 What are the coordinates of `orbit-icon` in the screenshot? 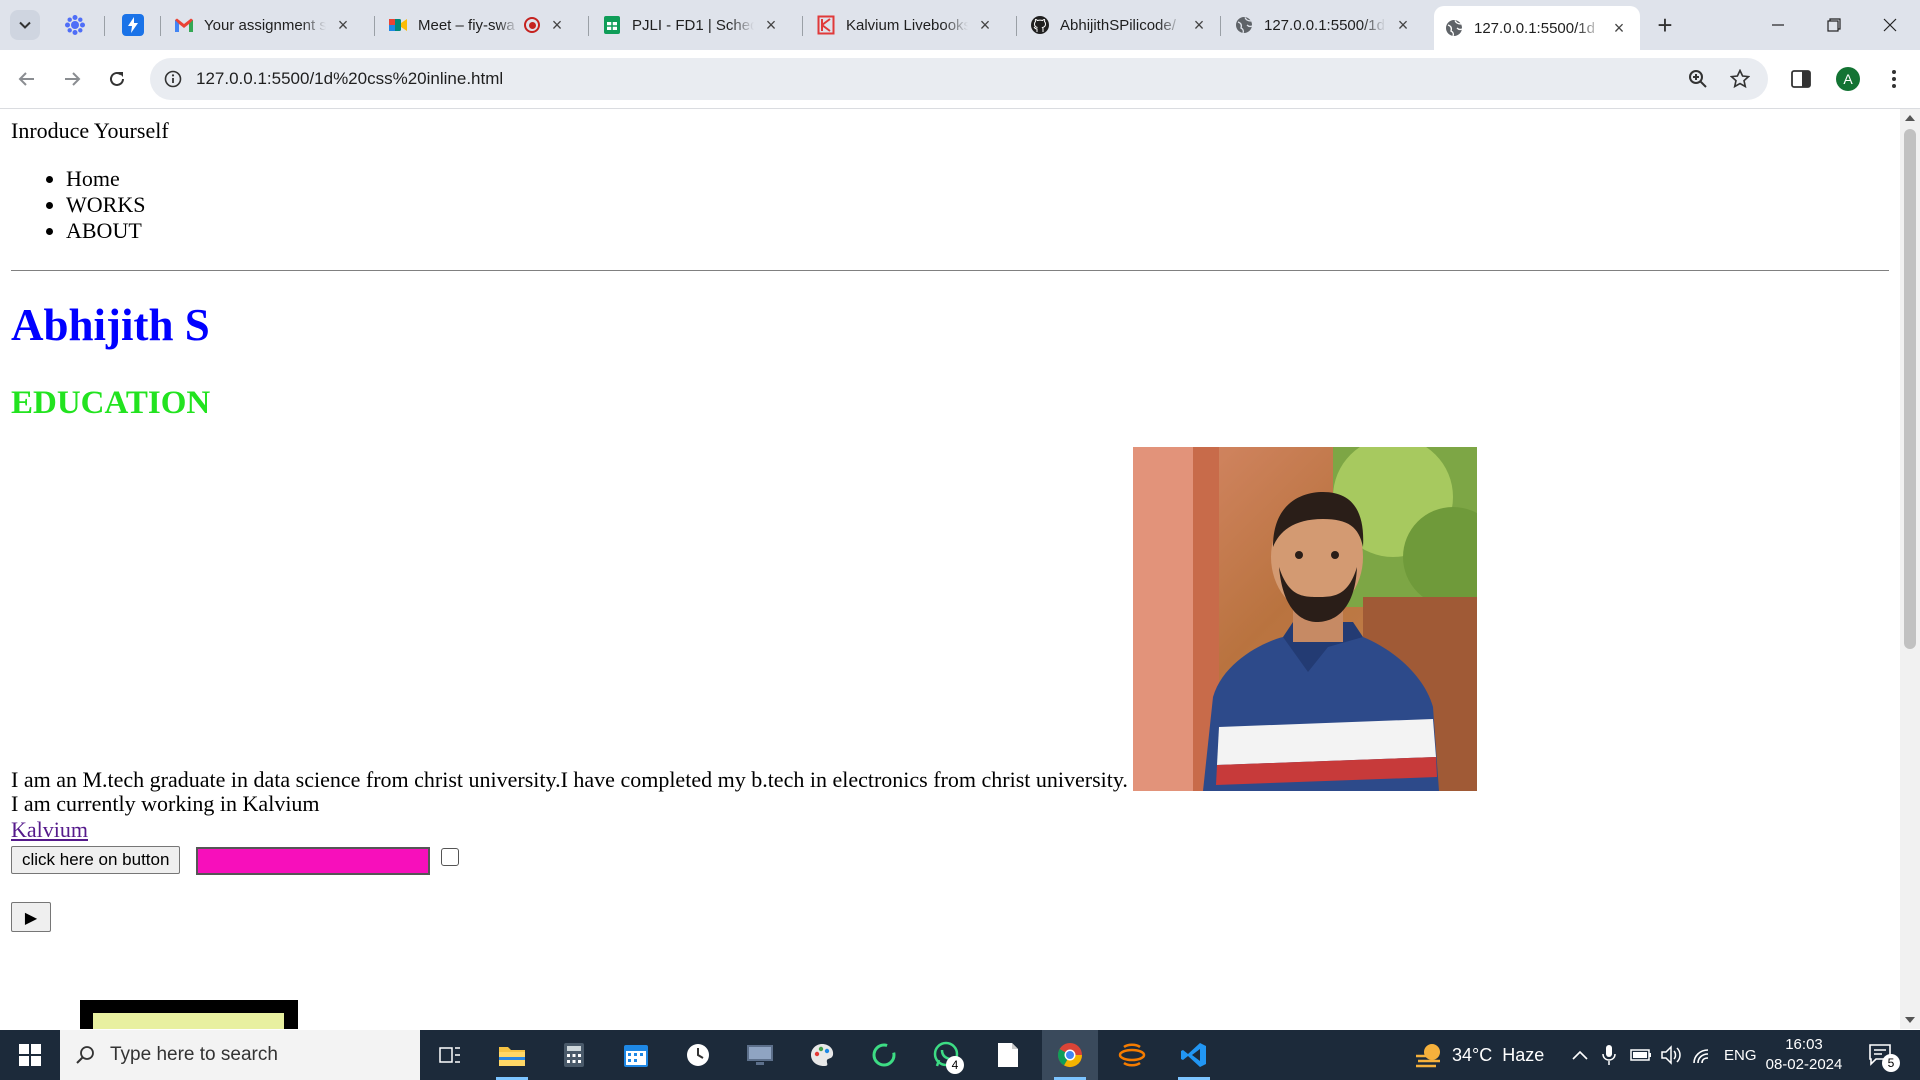 It's located at (1132, 1055).